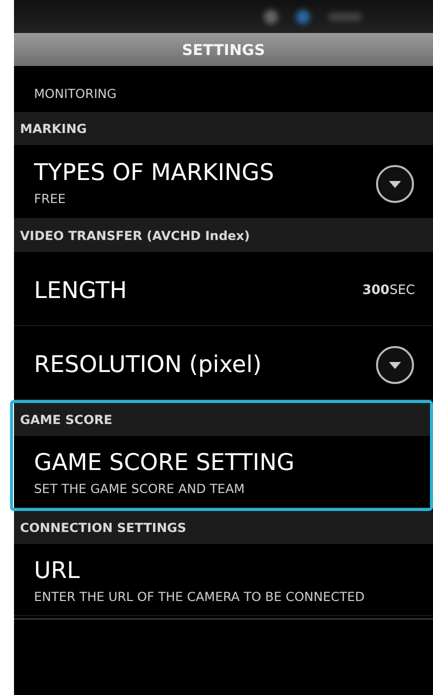 This screenshot has width=433, height=695. What do you see at coordinates (223, 527) in the screenshot?
I see `section-header: CONNECTION SETTINGS` at bounding box center [223, 527].